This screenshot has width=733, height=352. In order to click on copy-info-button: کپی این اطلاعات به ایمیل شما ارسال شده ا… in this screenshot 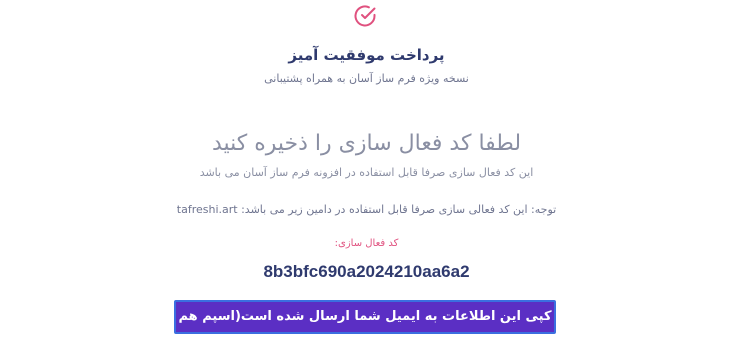, I will do `click(365, 326)`.